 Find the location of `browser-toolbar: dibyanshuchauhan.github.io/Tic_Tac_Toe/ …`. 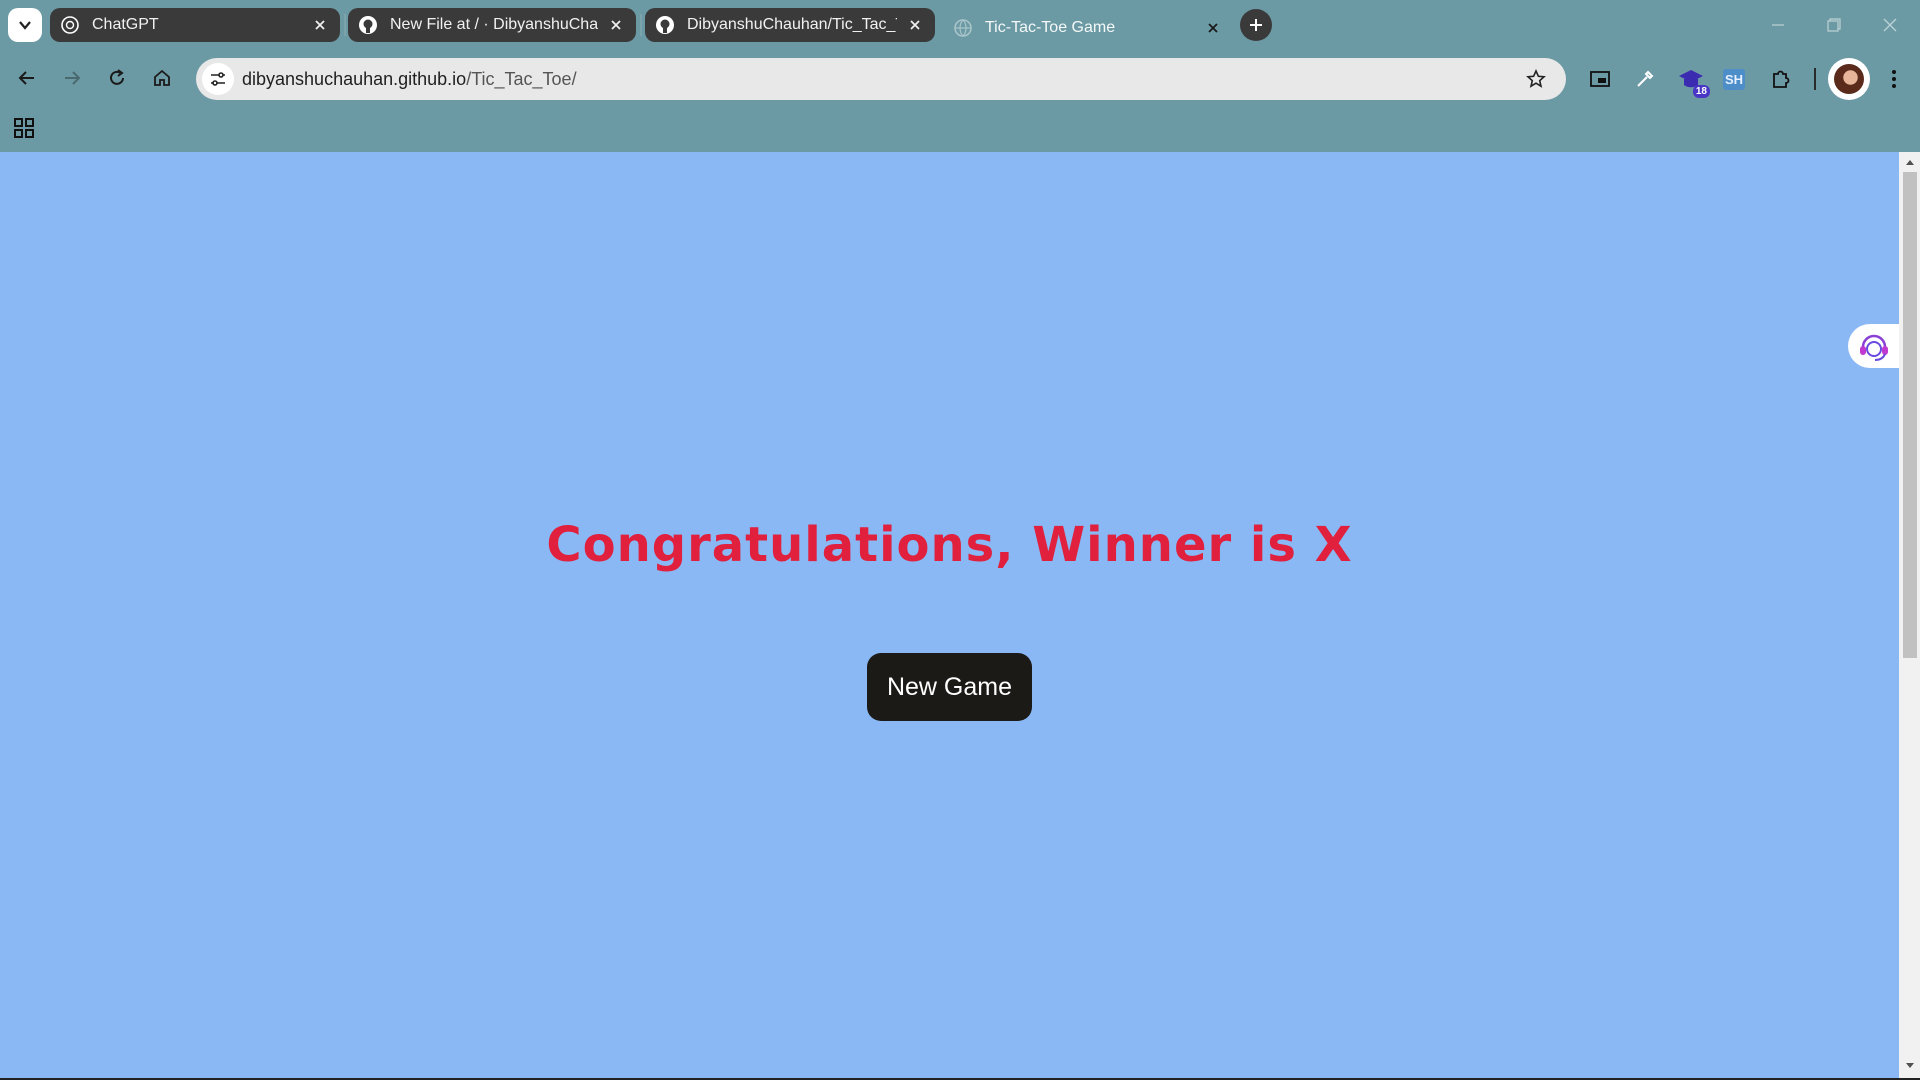

browser-toolbar: dibyanshuchauhan.github.io/Tic_Tac_Toe/ … is located at coordinates (960, 79).